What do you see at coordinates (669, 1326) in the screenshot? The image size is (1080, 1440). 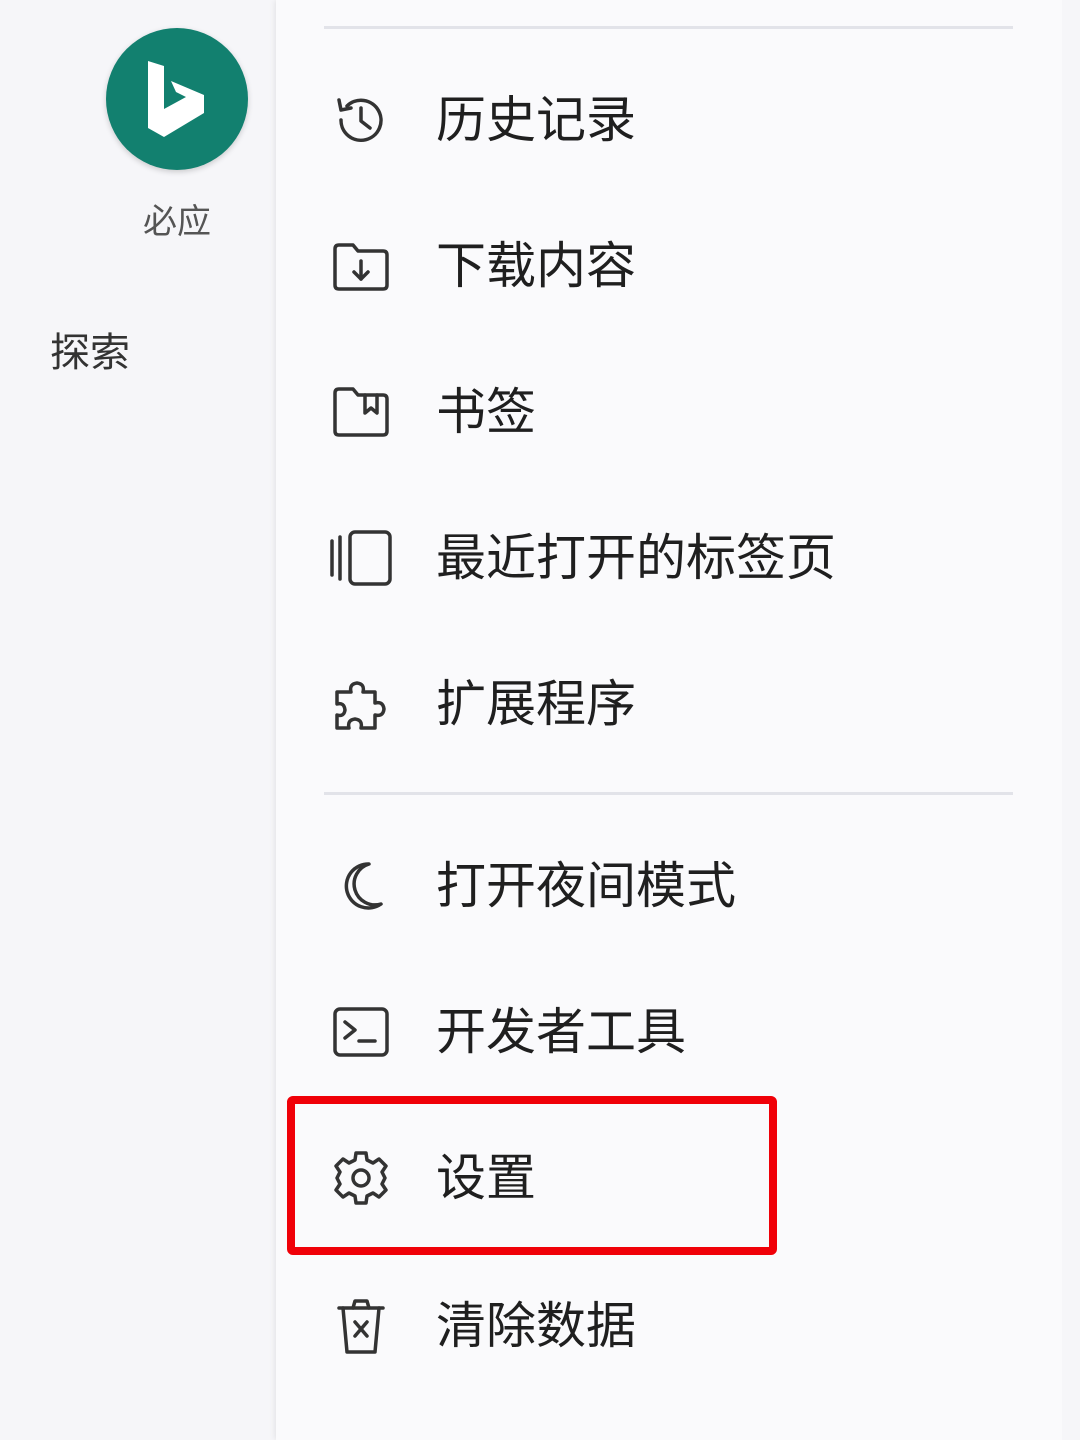 I see `menu-item-clear-data: 清除数据` at bounding box center [669, 1326].